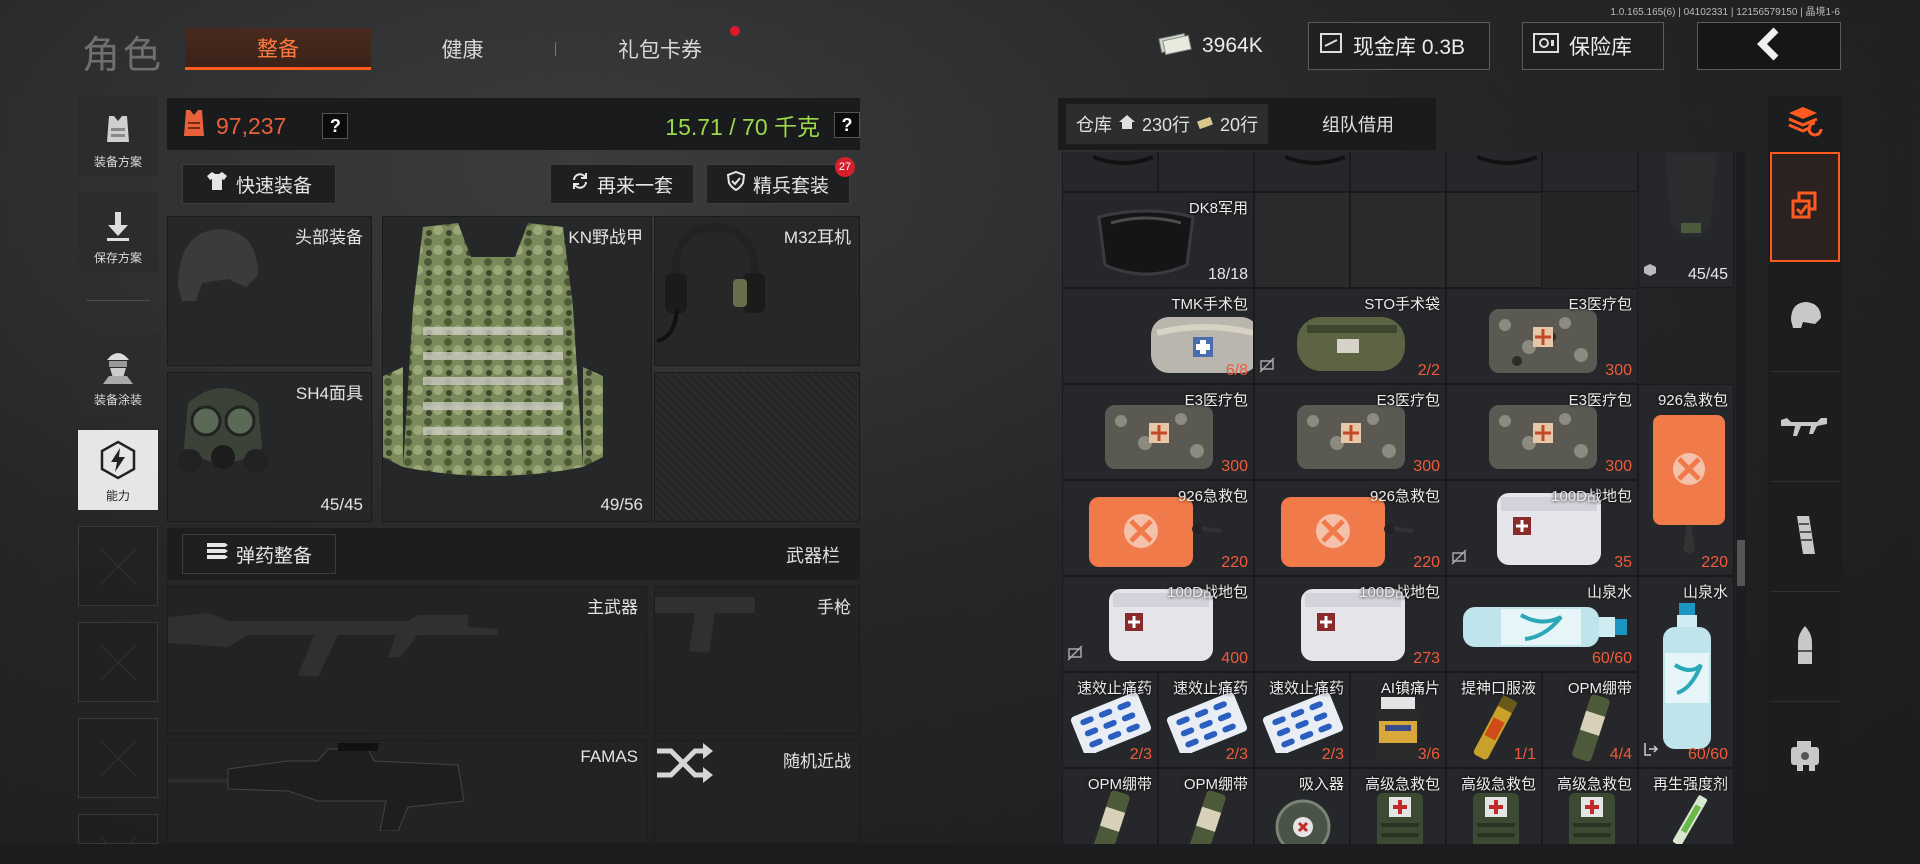 Image resolution: width=1920 pixels, height=864 pixels. What do you see at coordinates (278, 49) in the screenshot?
I see `tab-loadout: 整备` at bounding box center [278, 49].